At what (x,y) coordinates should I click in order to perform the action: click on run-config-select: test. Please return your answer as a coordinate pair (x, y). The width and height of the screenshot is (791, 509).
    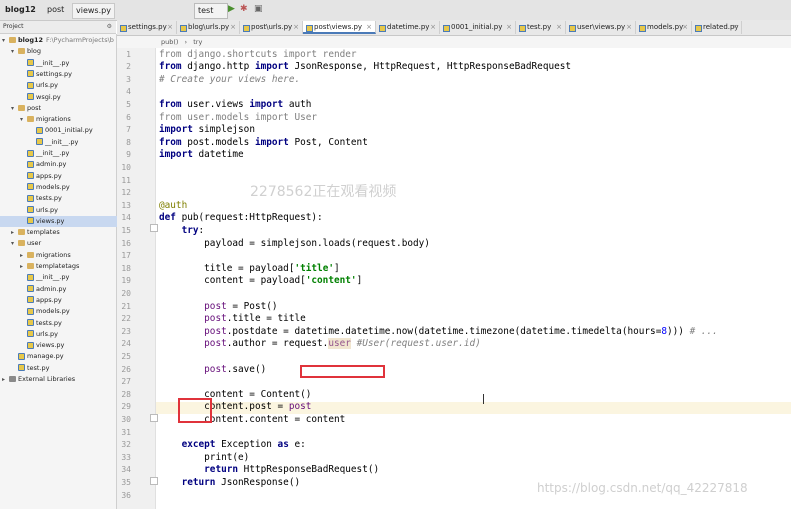
    Looking at the image, I should click on (211, 11).